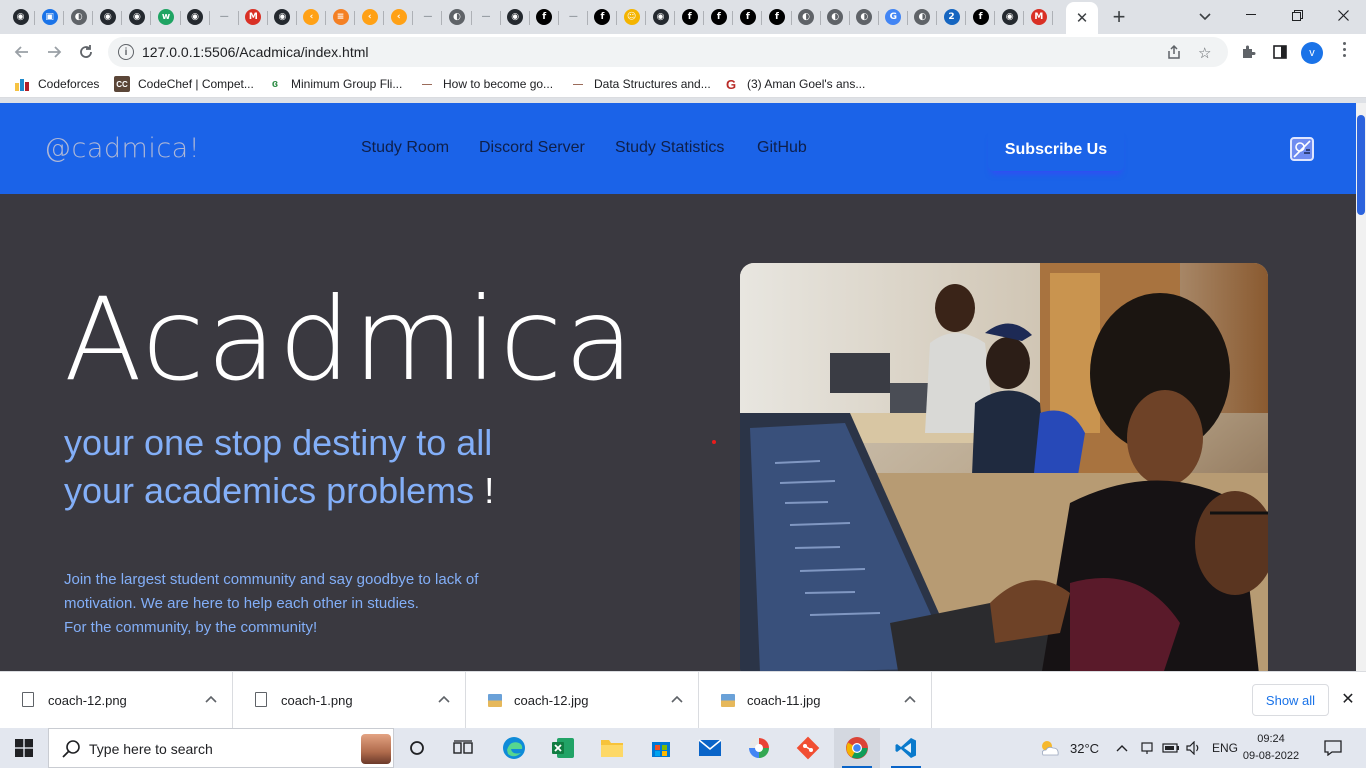 This screenshot has height=768, width=1366. Describe the element at coordinates (783, 700) in the screenshot. I see `download-filename: coach-11.jpg` at that location.